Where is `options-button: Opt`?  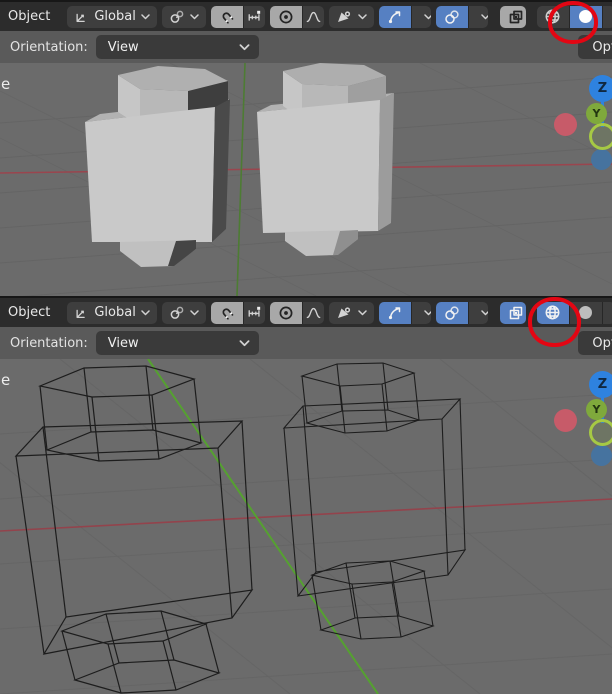
options-button: Opt is located at coordinates (595, 343).